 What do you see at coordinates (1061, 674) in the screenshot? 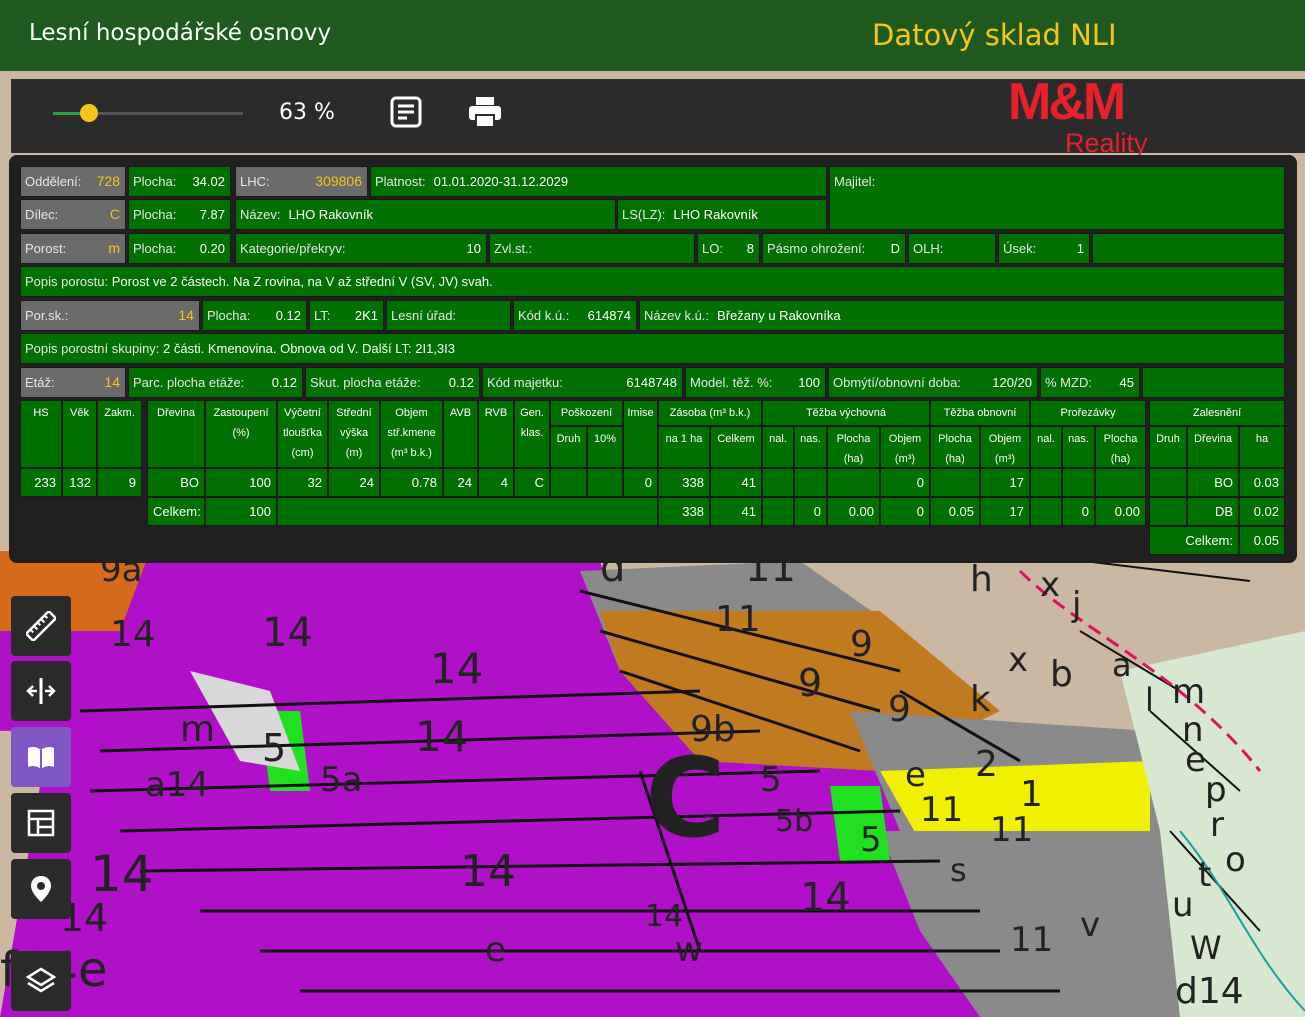
I see `map-label: b` at bounding box center [1061, 674].